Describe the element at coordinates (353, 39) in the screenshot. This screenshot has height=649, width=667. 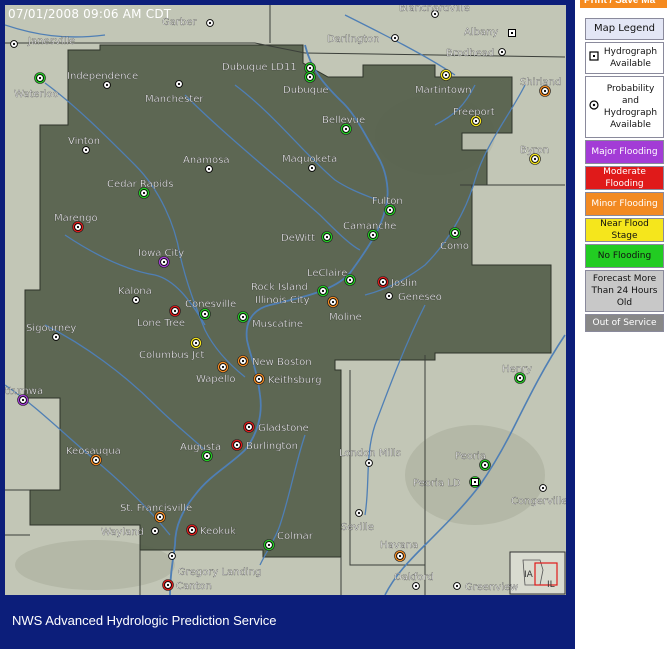
I see `gauge-label: Darlington` at that location.